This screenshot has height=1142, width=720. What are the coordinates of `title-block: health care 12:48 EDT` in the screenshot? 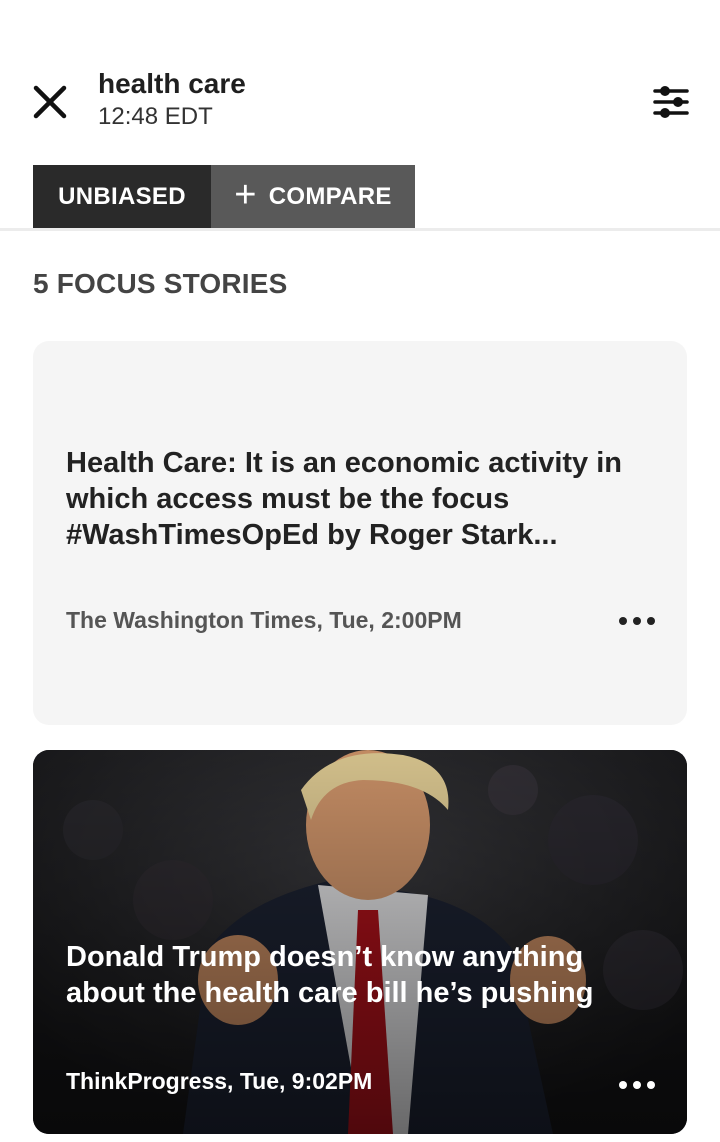 It's located at (172, 100).